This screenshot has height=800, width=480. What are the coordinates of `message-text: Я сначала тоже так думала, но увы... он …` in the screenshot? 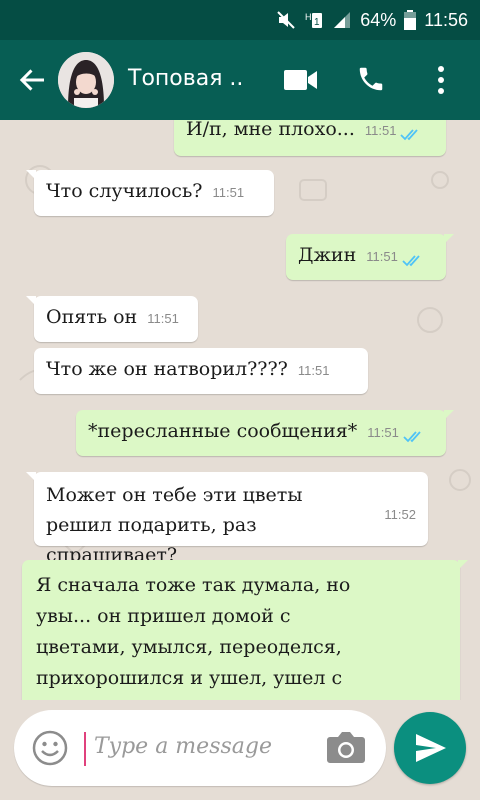 It's located at (193, 637).